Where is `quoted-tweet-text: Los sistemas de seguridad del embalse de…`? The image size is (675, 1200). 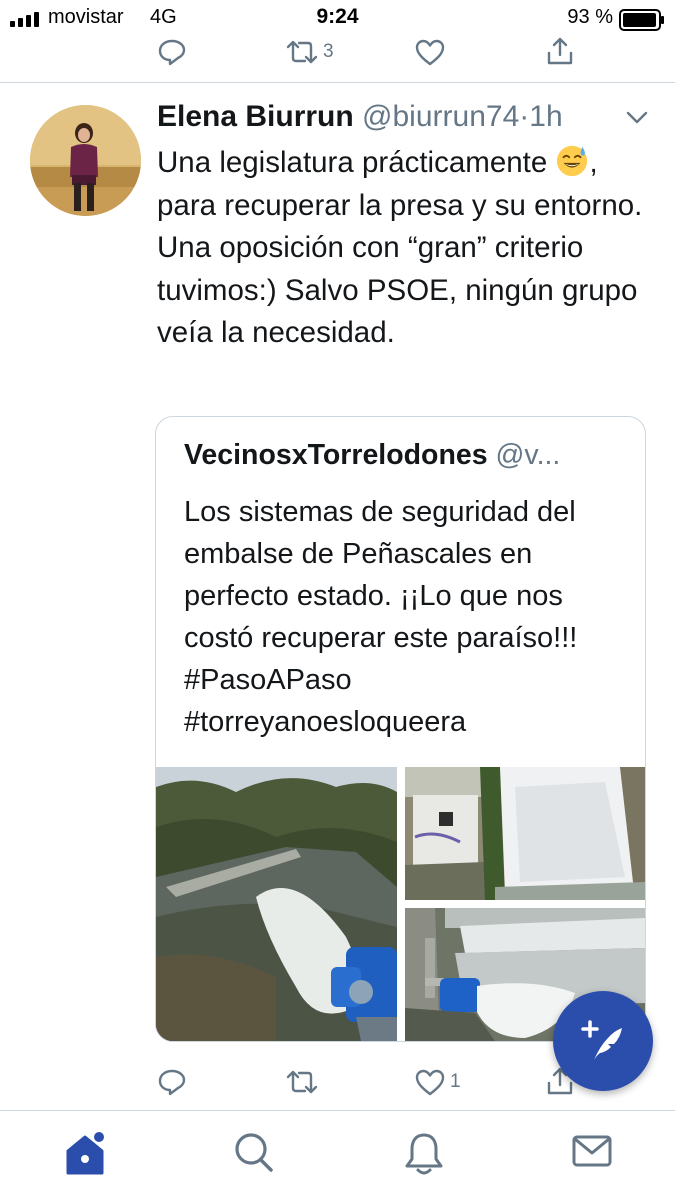
quoted-tweet-text: Los sistemas de seguridad del embalse de… is located at coordinates (381, 617).